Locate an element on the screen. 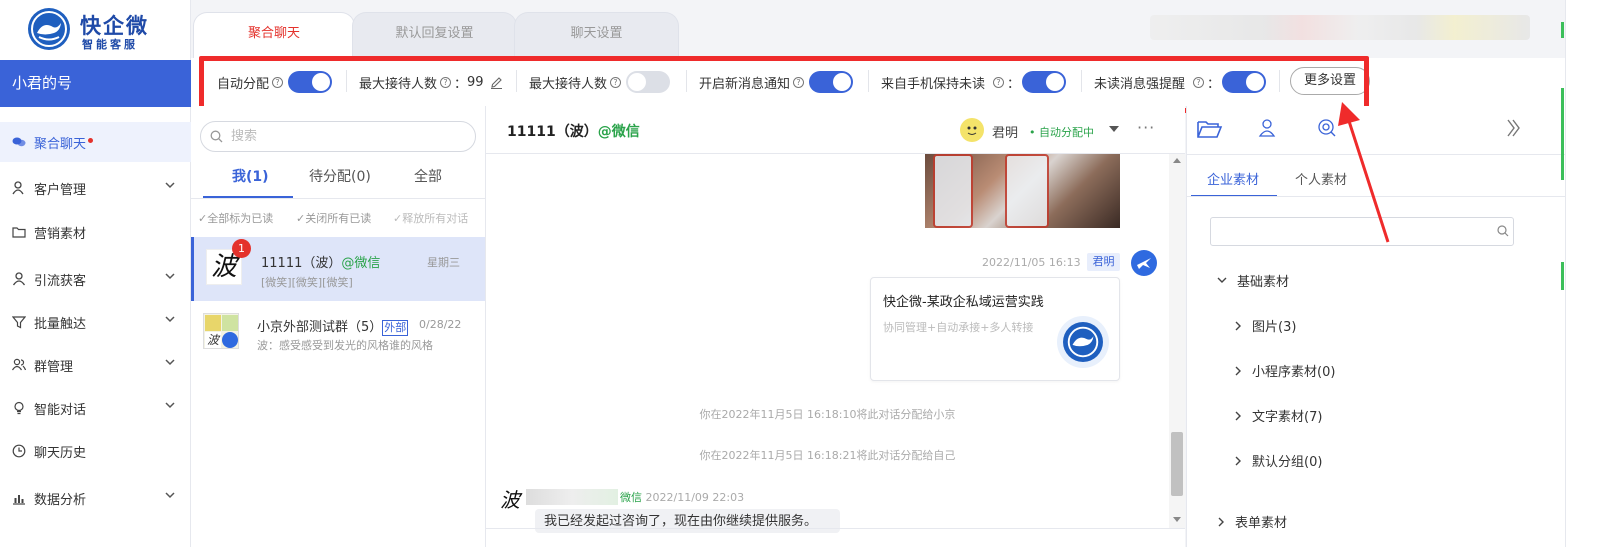  tree-node-images: 图片(3) is located at coordinates (1265, 325).